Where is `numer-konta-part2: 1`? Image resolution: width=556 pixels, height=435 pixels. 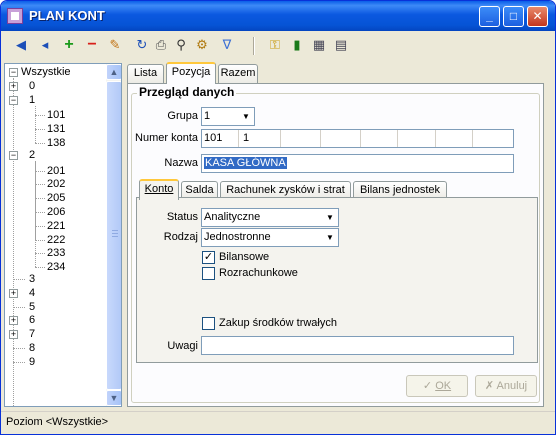
numer-konta-part2: 1 is located at coordinates (246, 138).